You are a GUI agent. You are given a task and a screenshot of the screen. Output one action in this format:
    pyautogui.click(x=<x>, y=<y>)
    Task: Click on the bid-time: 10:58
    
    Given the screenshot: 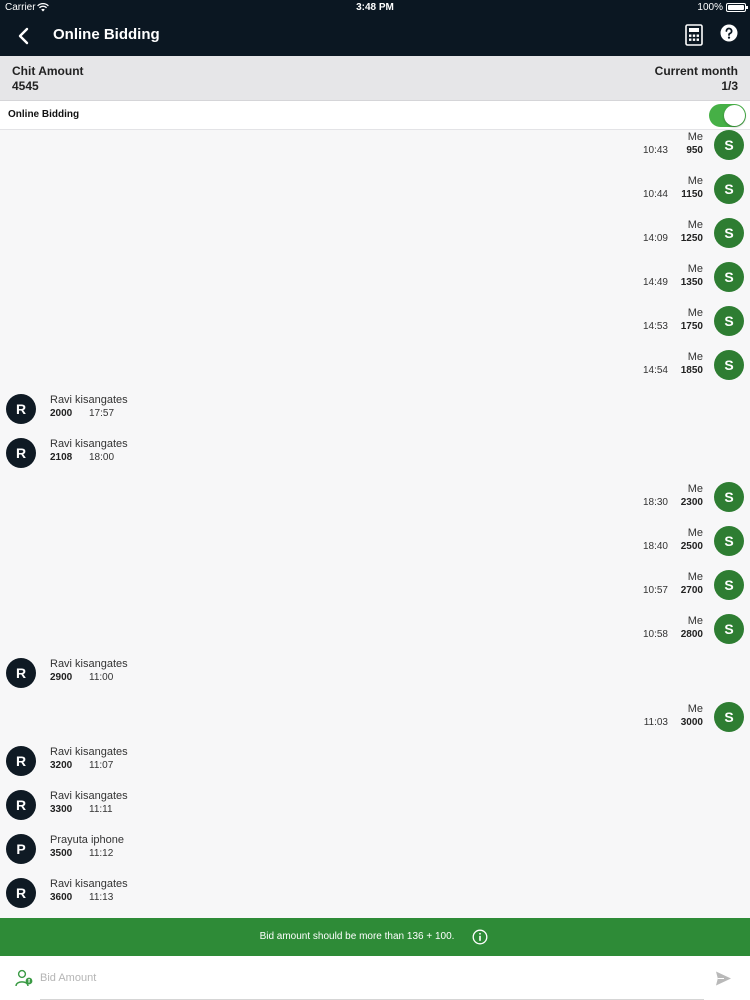 What is the action you would take?
    pyautogui.click(x=655, y=634)
    